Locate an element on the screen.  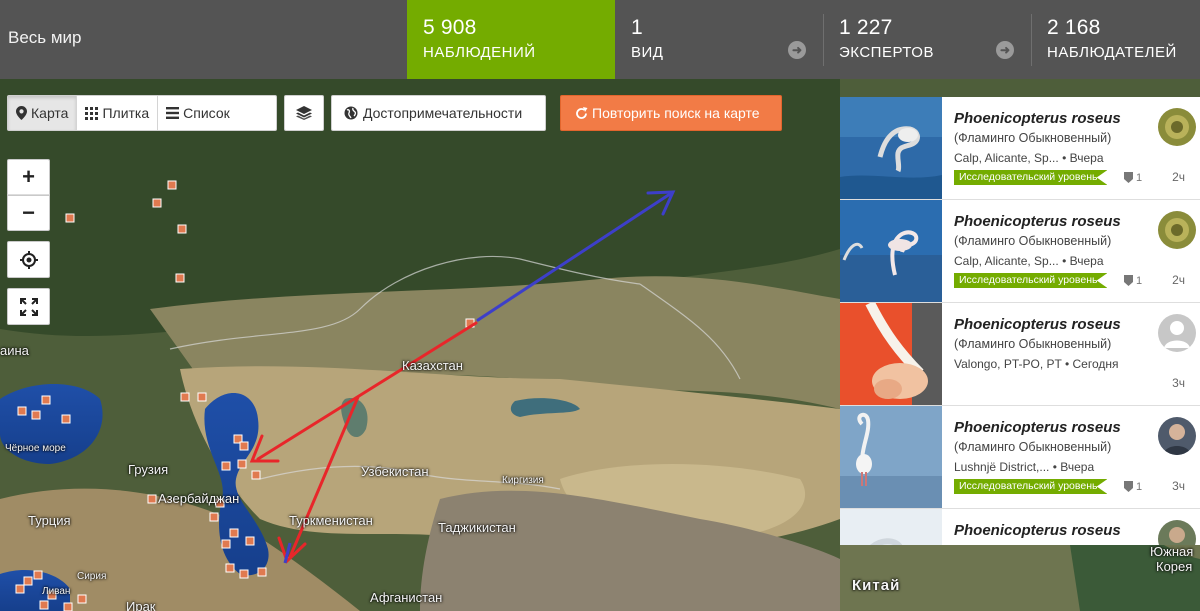
map-label: Корея is located at coordinates (1174, 566).